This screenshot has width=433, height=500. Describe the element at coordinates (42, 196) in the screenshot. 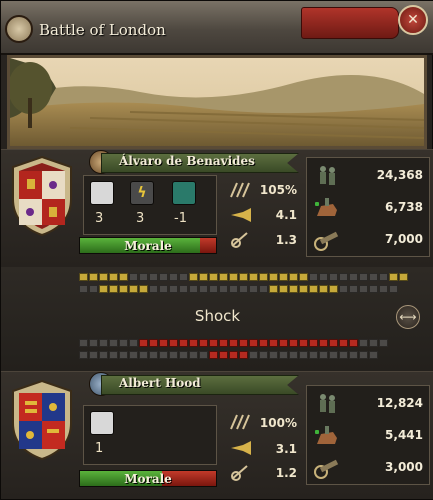

I see `attacker-coat-of-arms` at that location.